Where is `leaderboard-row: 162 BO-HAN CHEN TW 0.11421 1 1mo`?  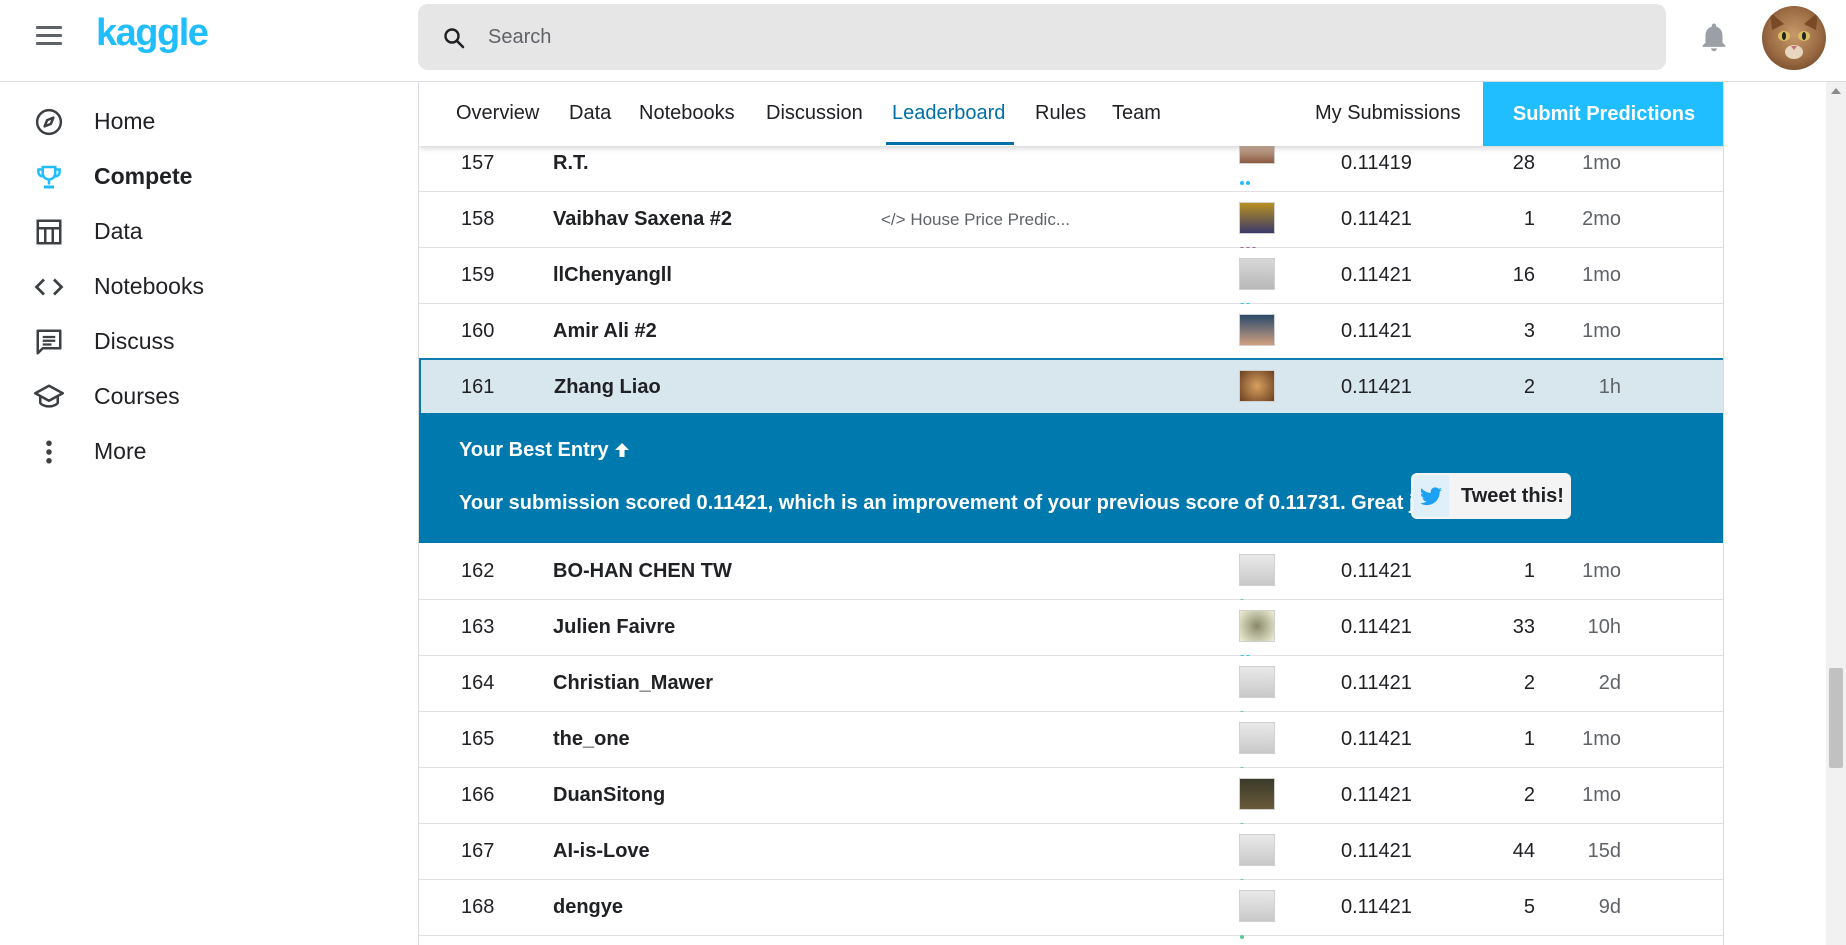 leaderboard-row: 162 BO-HAN CHEN TW 0.11421 1 1mo is located at coordinates (1071, 573).